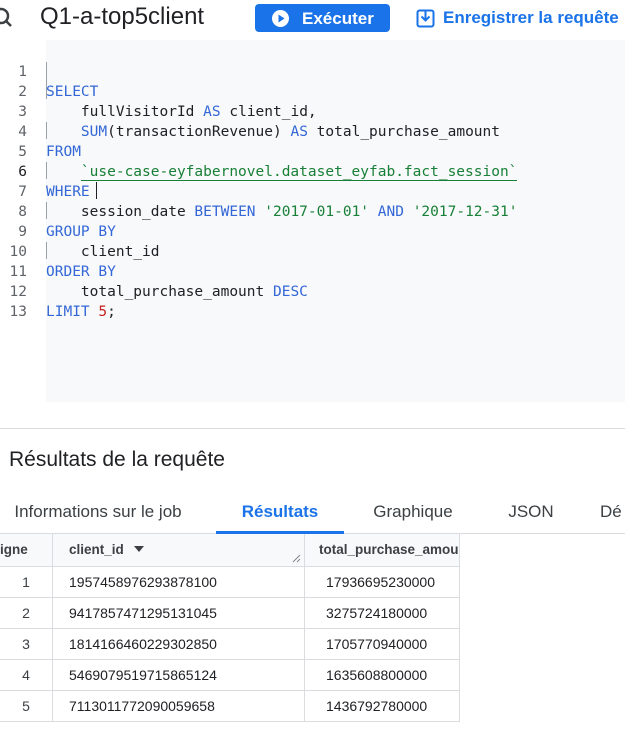 The image size is (625, 751). Describe the element at coordinates (179, 582) in the screenshot. I see `client-id-cell: 1957458976293878100` at that location.